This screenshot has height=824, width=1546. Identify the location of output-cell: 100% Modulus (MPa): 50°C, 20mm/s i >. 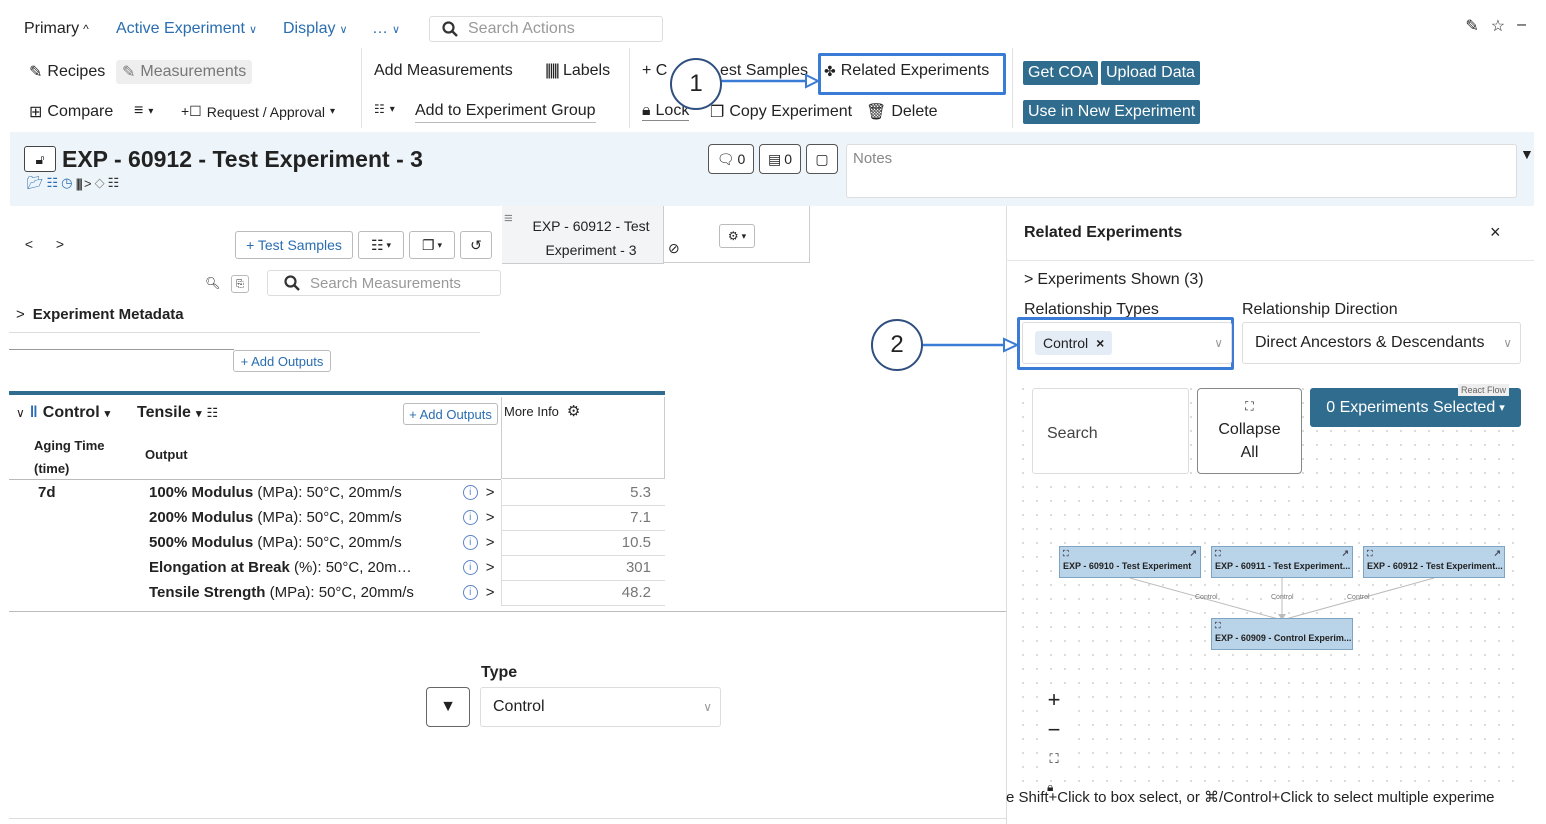
(323, 492).